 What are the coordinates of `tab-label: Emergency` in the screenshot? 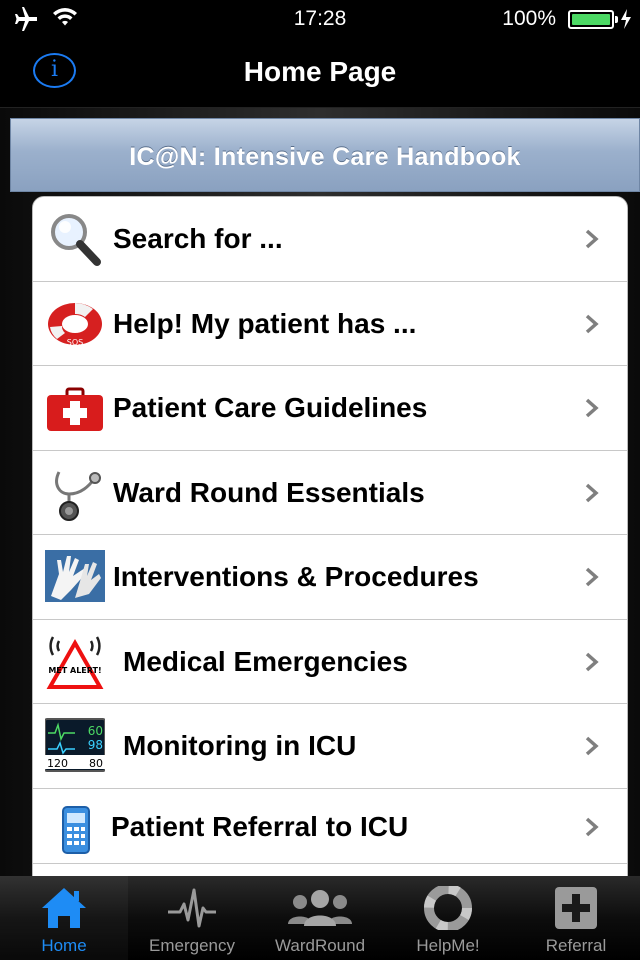 It's located at (192, 945).